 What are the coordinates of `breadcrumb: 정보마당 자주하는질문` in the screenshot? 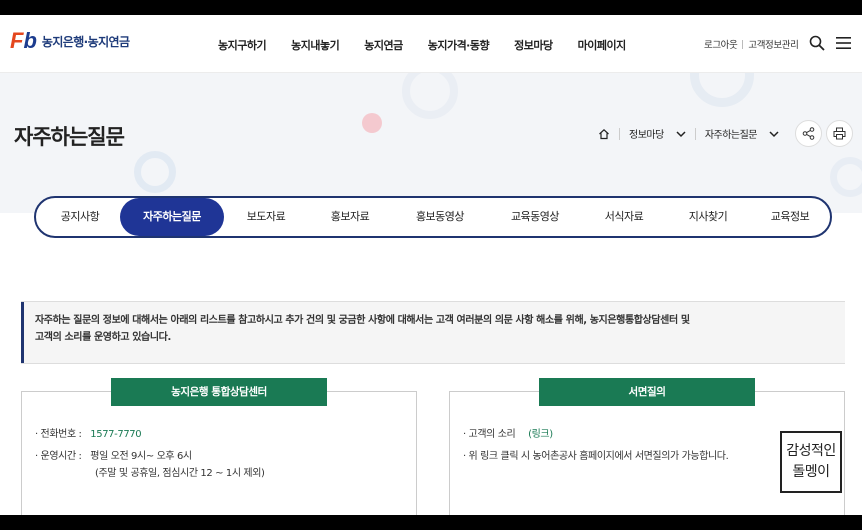 It's located at (688, 133).